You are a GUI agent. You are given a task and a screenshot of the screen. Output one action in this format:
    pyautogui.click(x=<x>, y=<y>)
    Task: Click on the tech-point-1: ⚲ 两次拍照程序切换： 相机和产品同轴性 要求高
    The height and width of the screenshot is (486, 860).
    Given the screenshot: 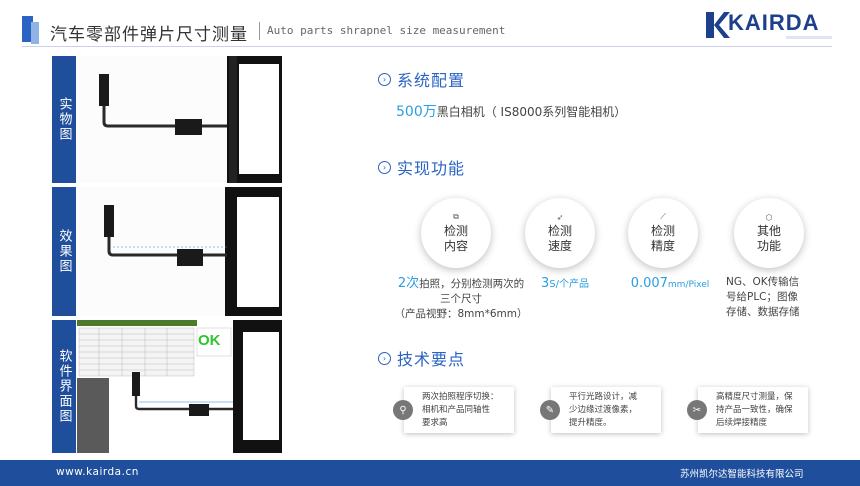 What is the action you would take?
    pyautogui.click(x=453, y=410)
    